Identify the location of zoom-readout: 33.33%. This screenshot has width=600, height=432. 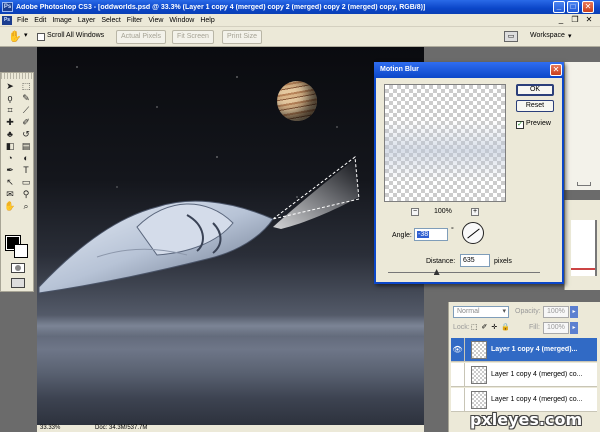
(50, 428).